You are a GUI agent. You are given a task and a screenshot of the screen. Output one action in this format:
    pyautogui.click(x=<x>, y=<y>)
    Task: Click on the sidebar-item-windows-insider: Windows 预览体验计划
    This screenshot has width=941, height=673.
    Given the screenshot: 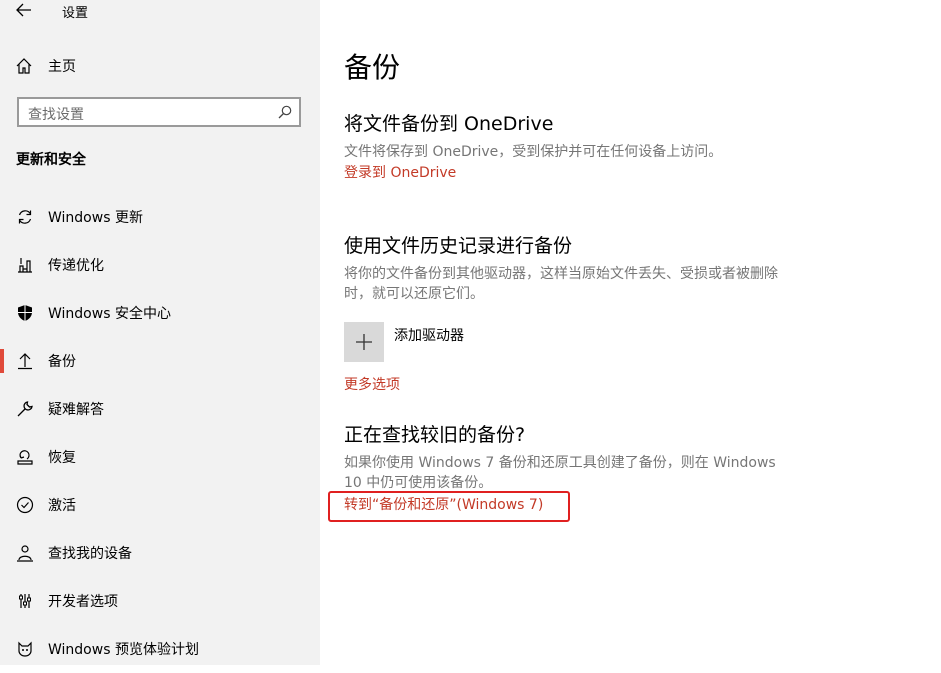 What is the action you would take?
    pyautogui.click(x=160, y=649)
    